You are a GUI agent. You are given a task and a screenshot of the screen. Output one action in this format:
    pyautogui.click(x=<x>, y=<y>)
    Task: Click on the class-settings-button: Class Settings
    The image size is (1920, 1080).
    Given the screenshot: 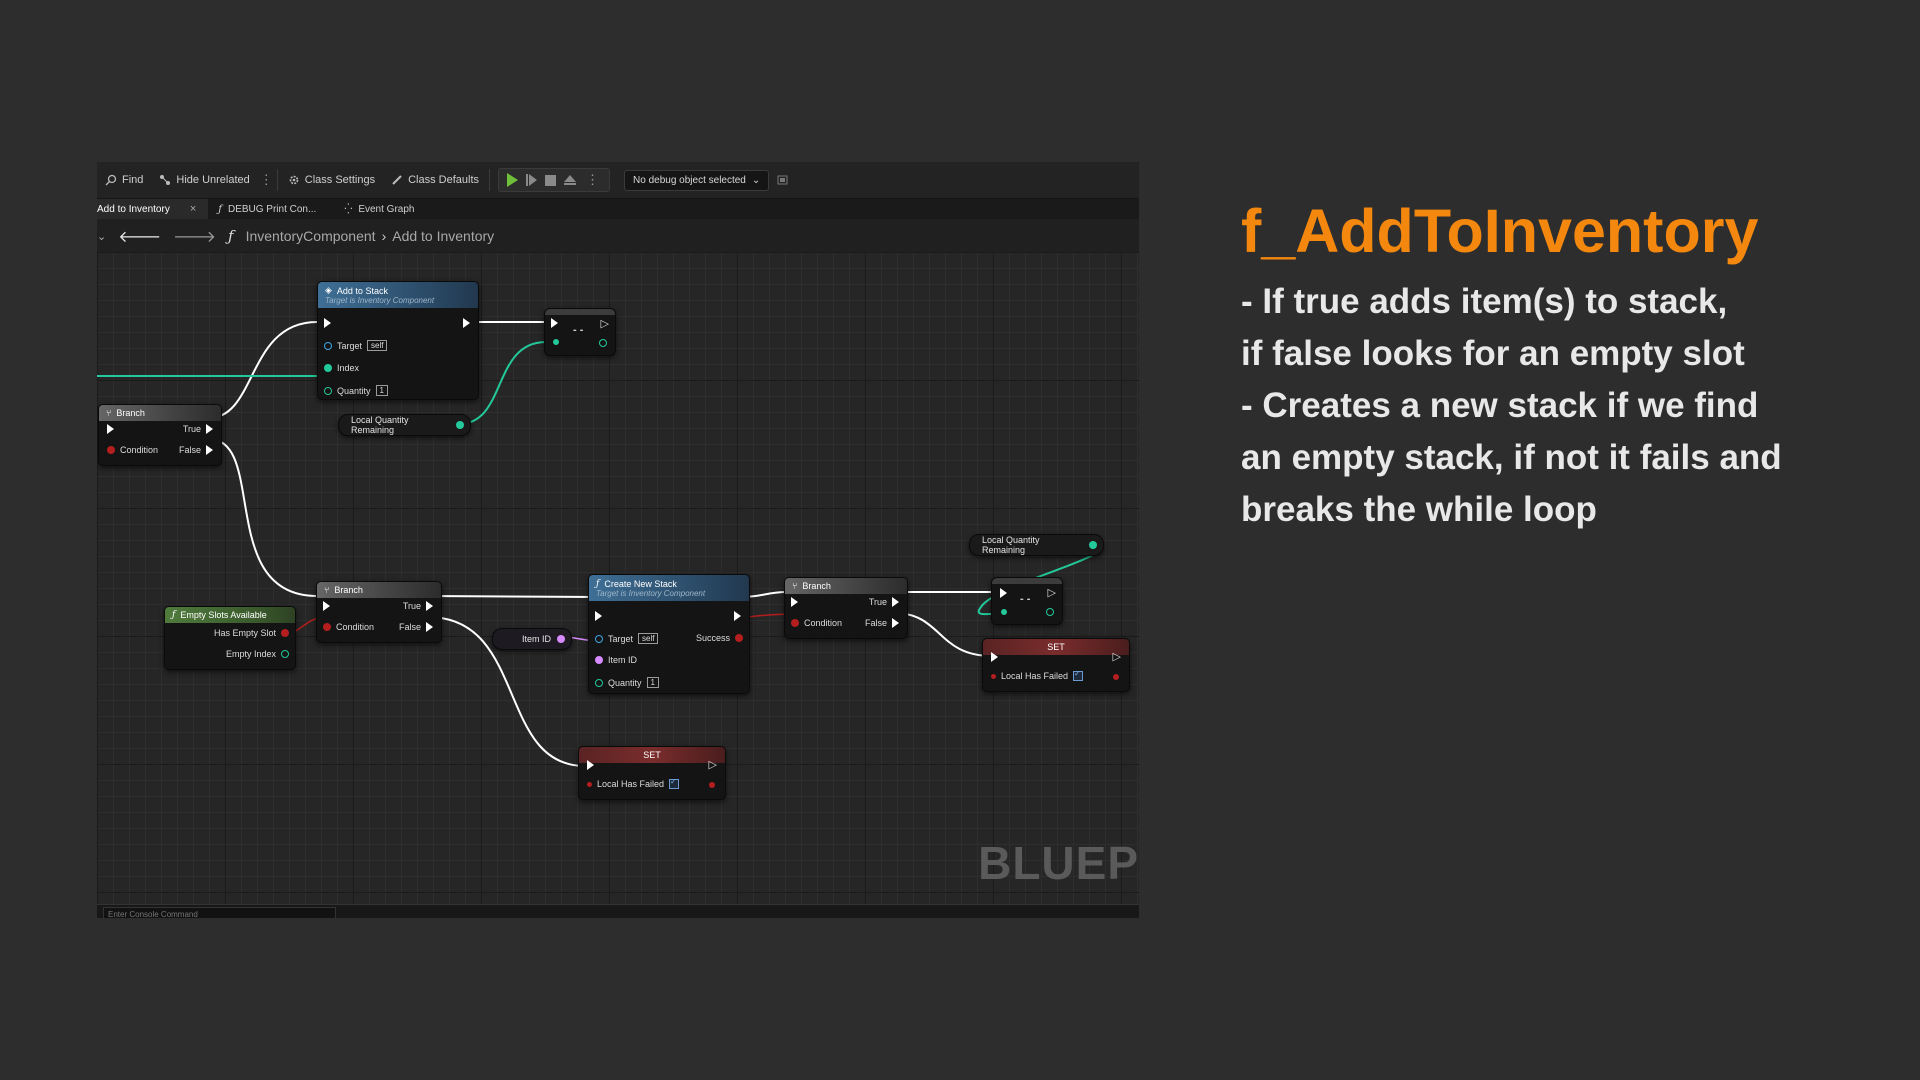 What is the action you would take?
    pyautogui.click(x=331, y=180)
    